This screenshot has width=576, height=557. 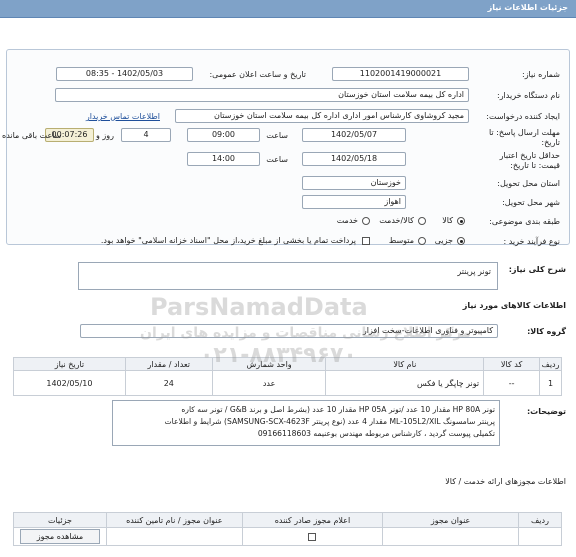 I want to click on cell-name: تونر چاپگر یا فکس, so click(x=405, y=383).